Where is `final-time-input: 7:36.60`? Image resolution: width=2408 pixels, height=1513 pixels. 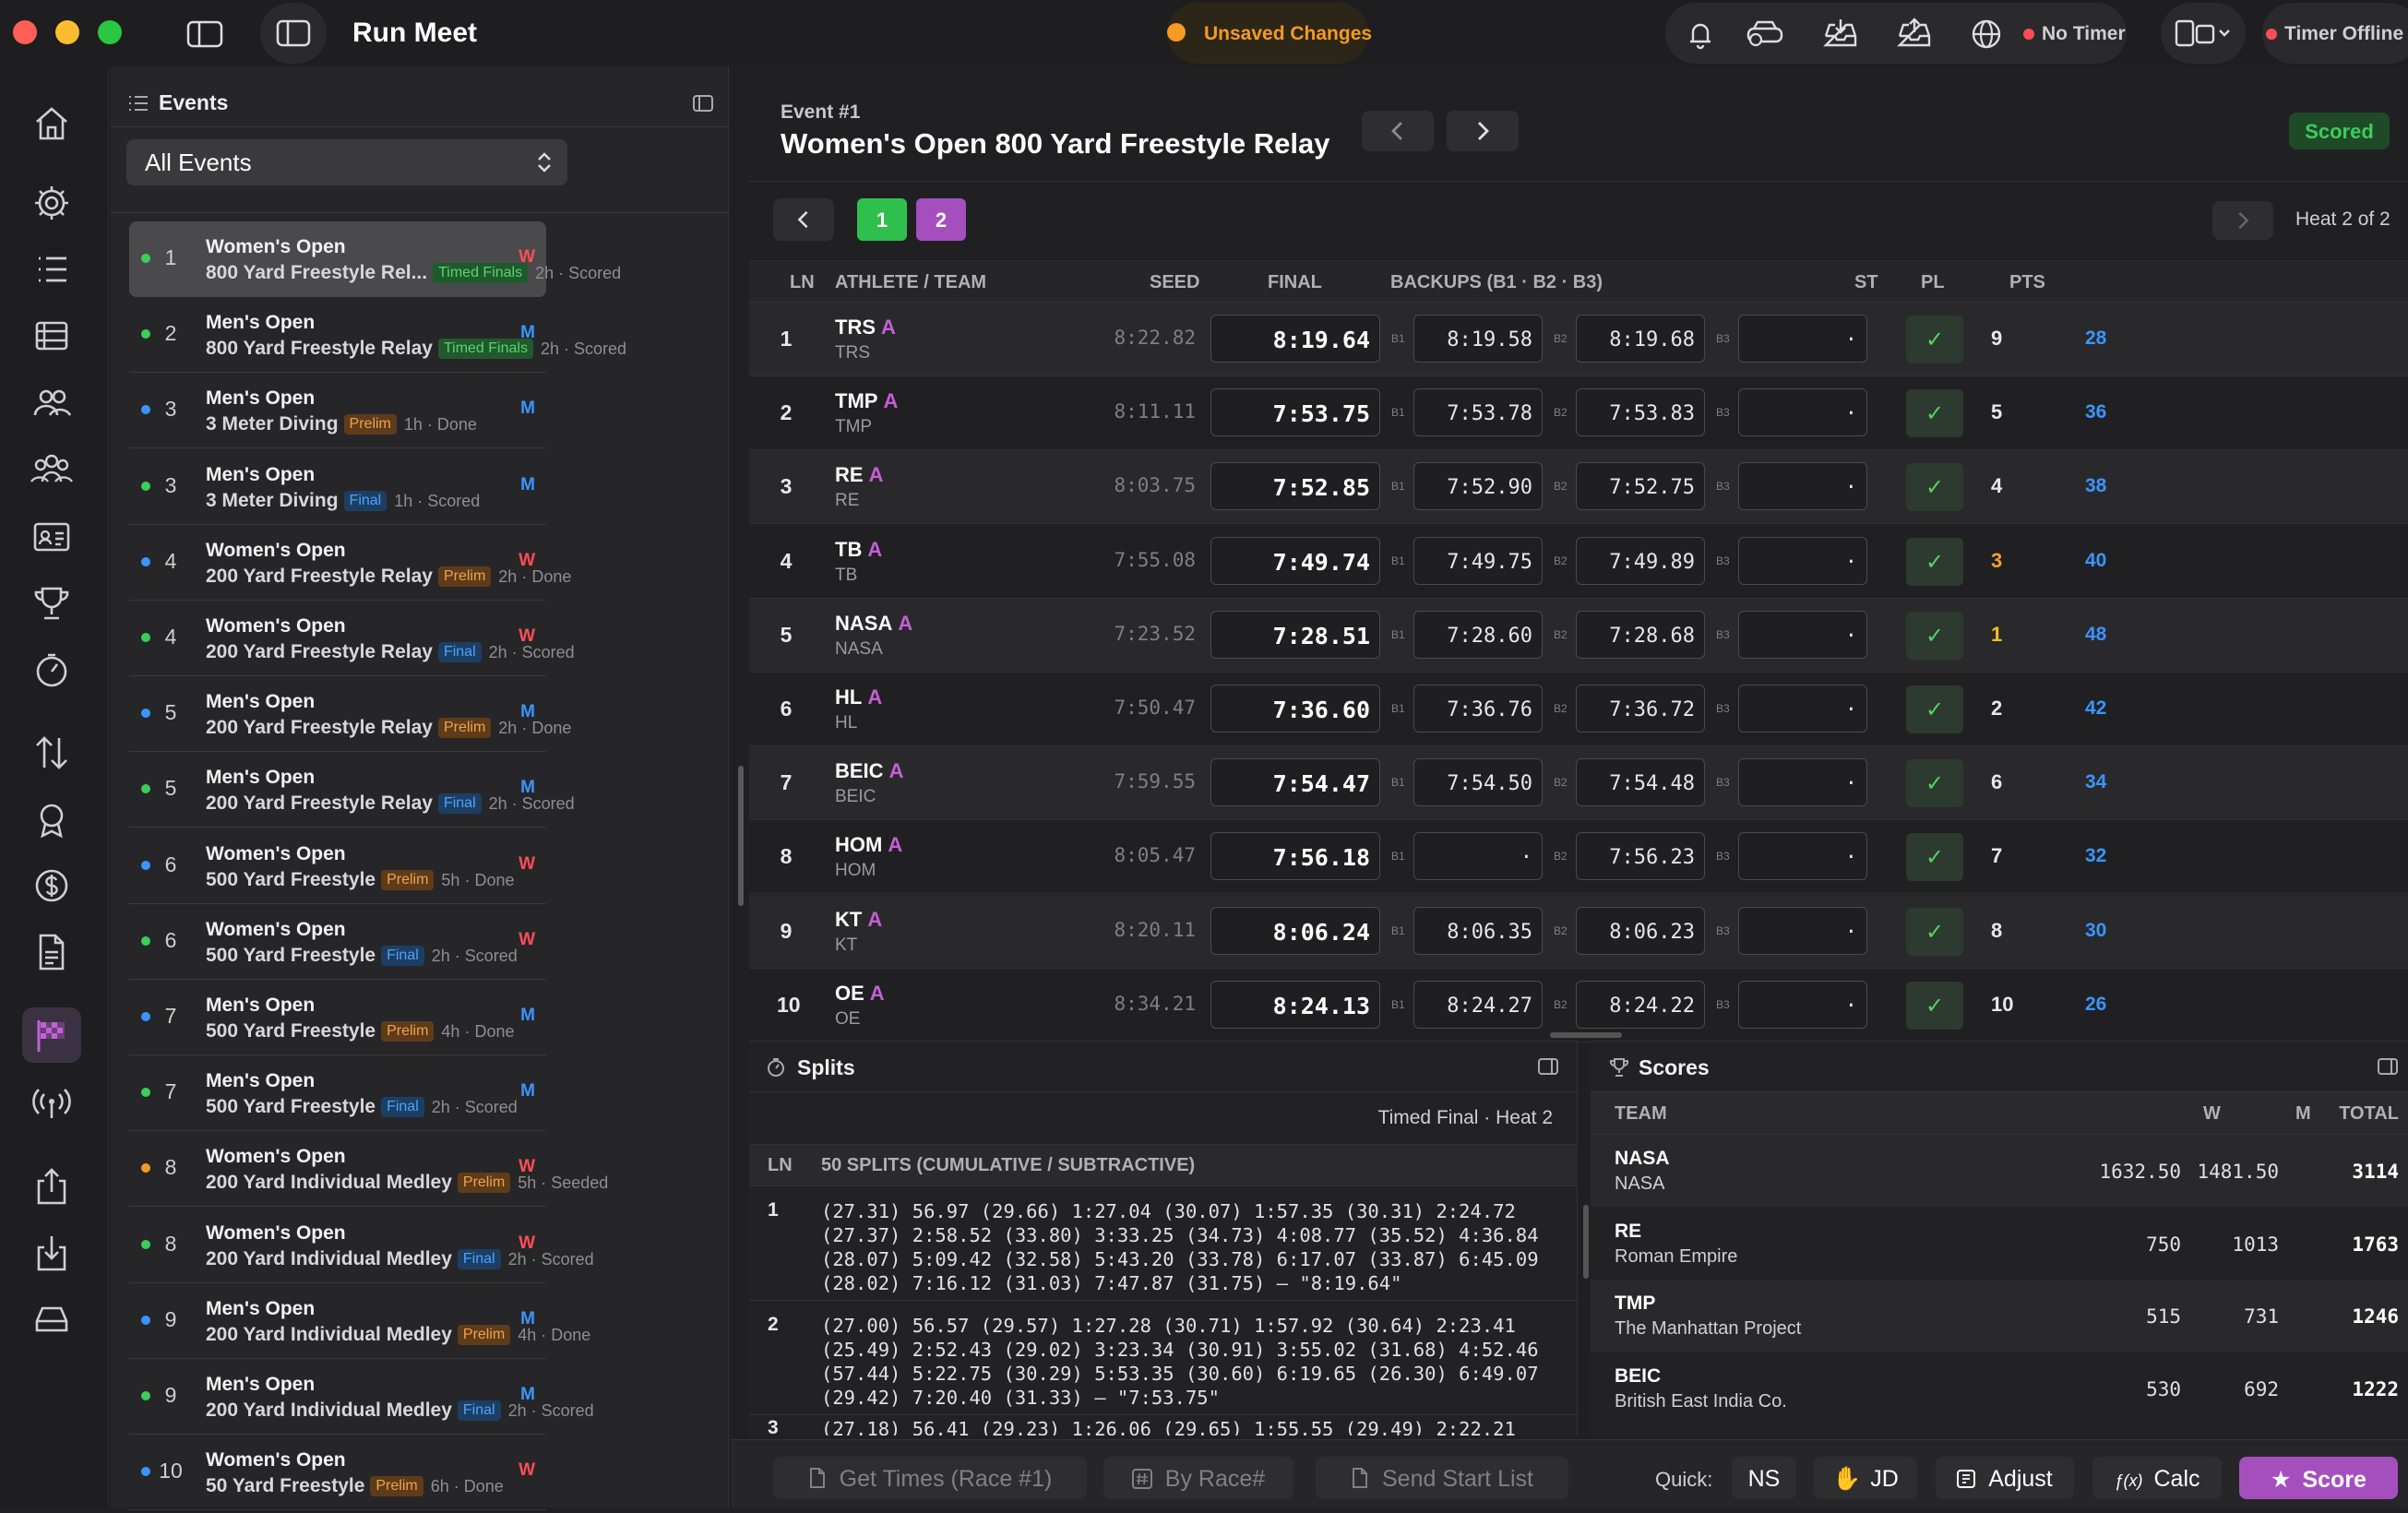 final-time-input: 7:36.60 is located at coordinates (1295, 709).